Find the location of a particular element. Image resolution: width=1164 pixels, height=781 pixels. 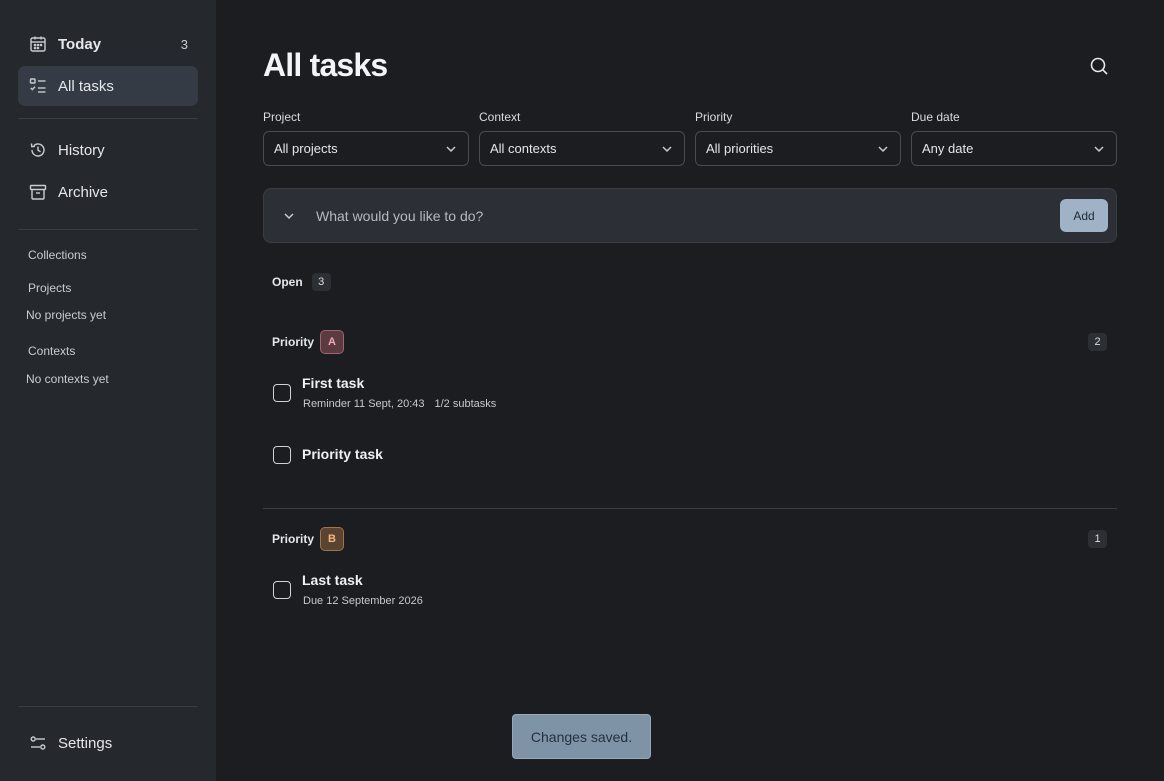

task-title: First task is located at coordinates (333, 383).